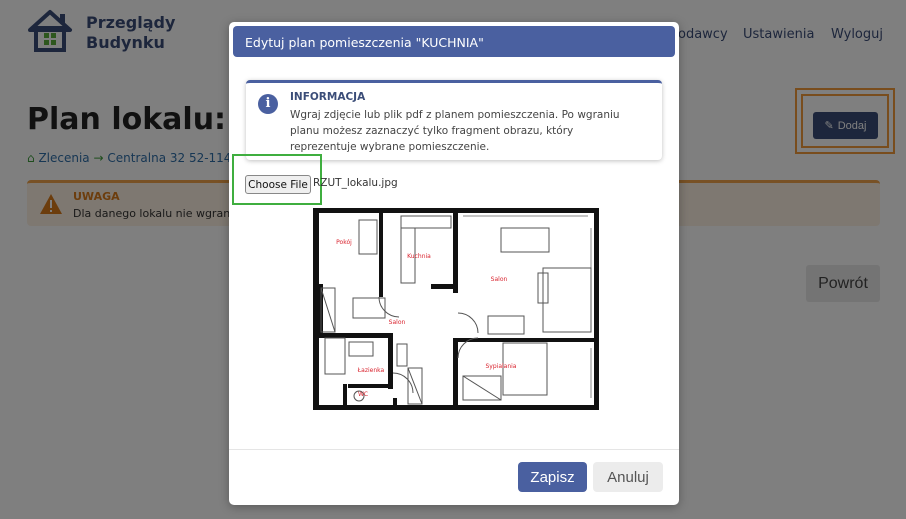  I want to click on room-label-pokoj: Pokój, so click(344, 242).